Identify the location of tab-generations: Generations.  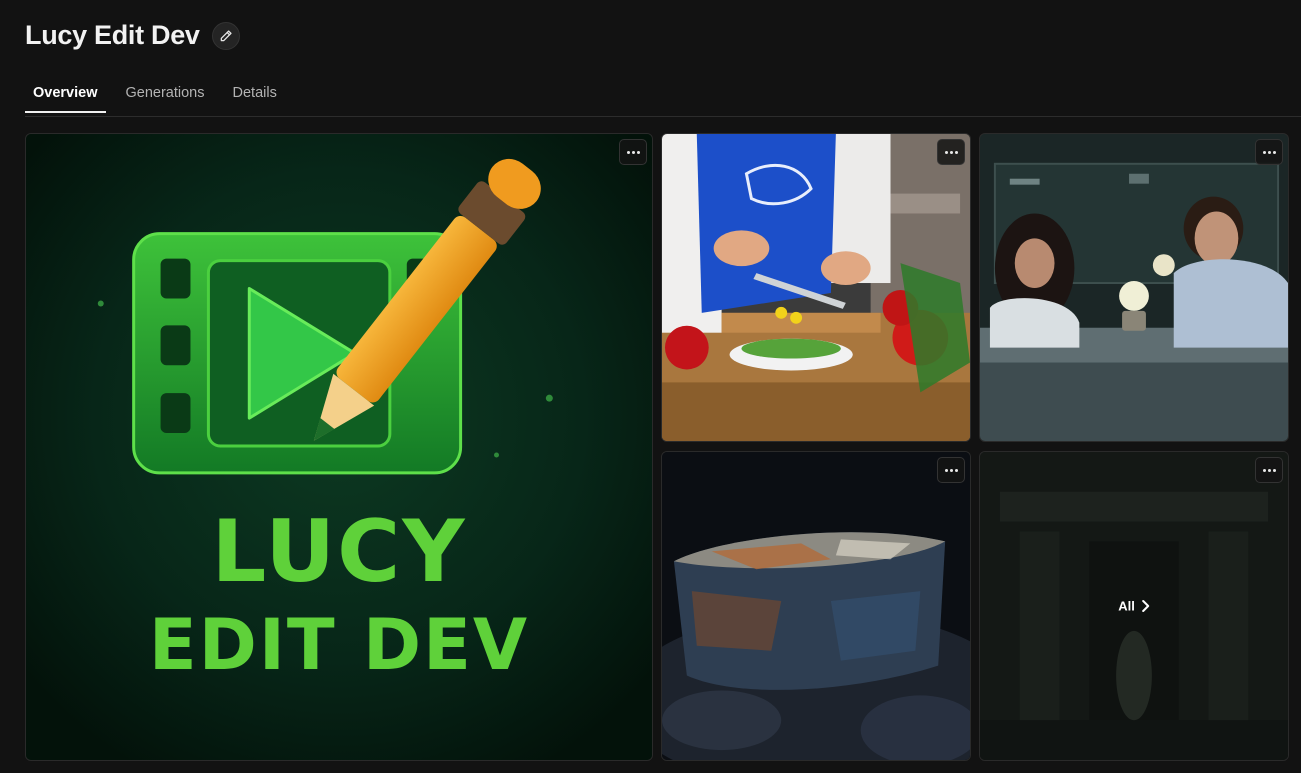
(165, 95).